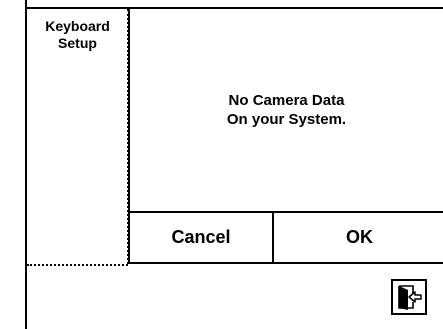  I want to click on sidebar-title: Keyboard Setup, so click(77, 35).